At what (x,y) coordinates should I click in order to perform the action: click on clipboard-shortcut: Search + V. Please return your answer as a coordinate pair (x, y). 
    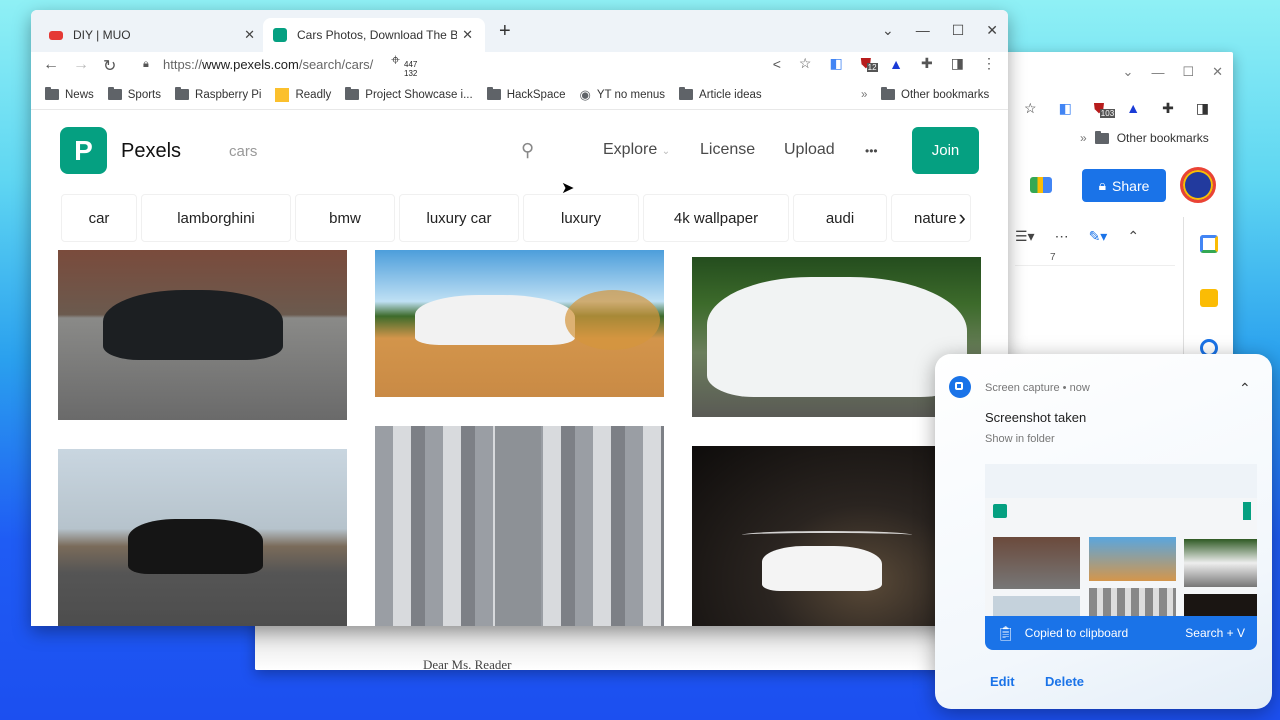
    Looking at the image, I should click on (1215, 633).